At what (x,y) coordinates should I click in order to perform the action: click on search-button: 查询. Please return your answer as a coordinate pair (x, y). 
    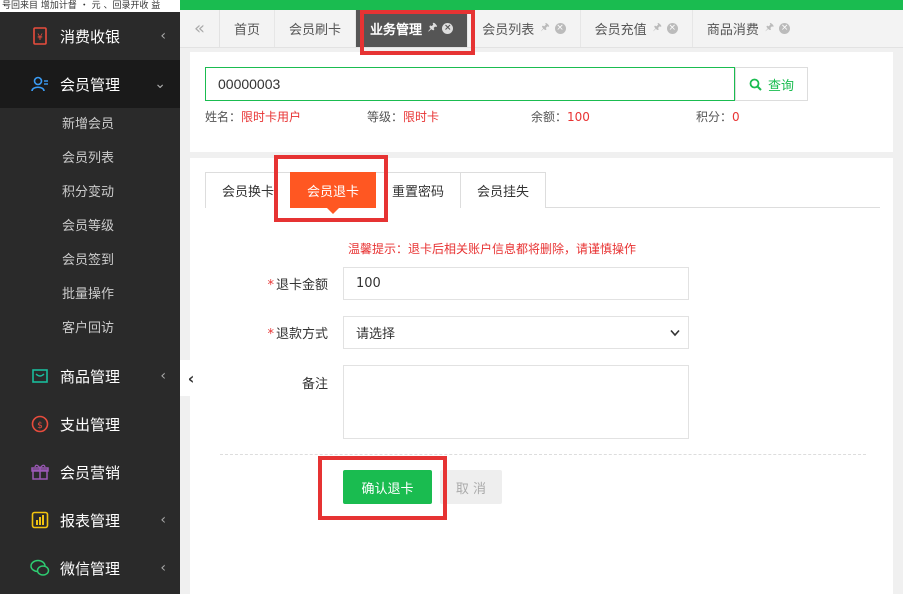
    Looking at the image, I should click on (771, 84).